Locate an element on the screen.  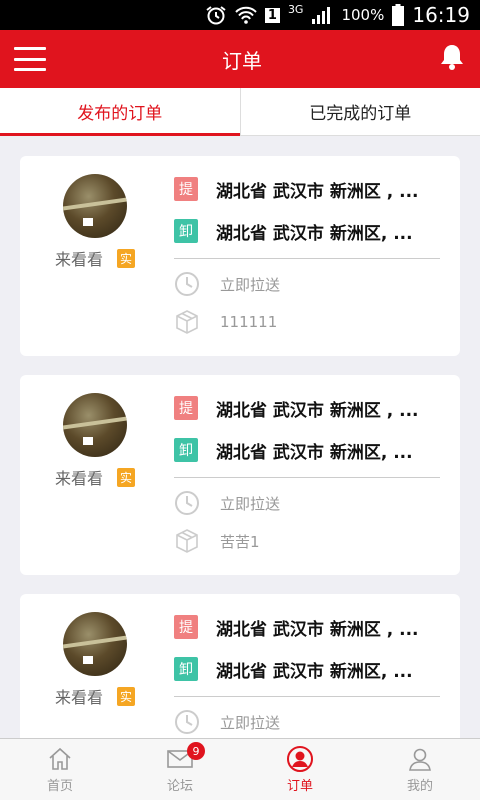
signal-icon is located at coordinates (322, 15).